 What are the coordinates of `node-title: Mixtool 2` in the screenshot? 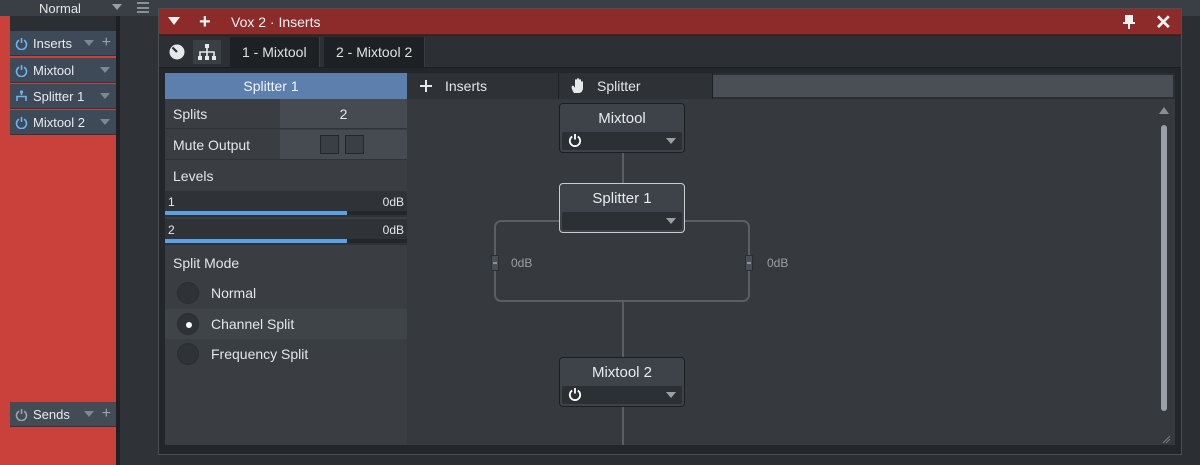 It's located at (622, 372).